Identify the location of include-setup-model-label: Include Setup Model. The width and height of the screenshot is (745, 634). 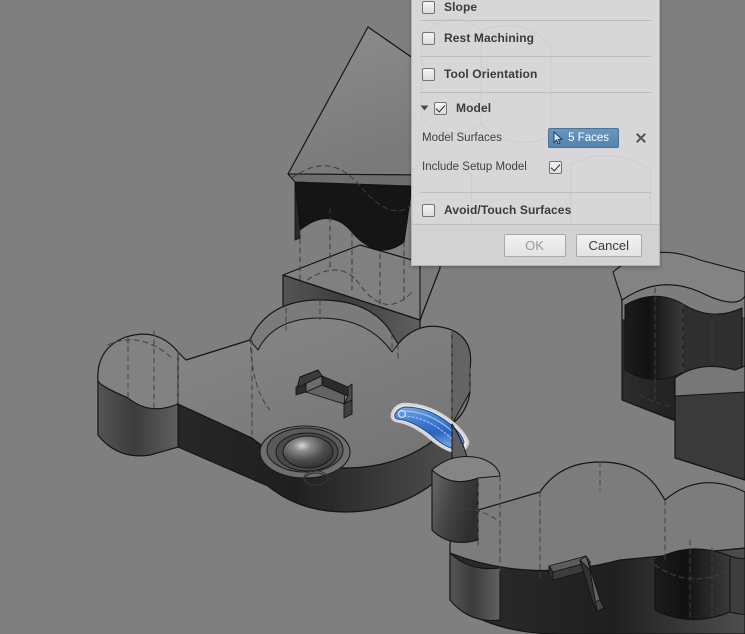
(474, 167).